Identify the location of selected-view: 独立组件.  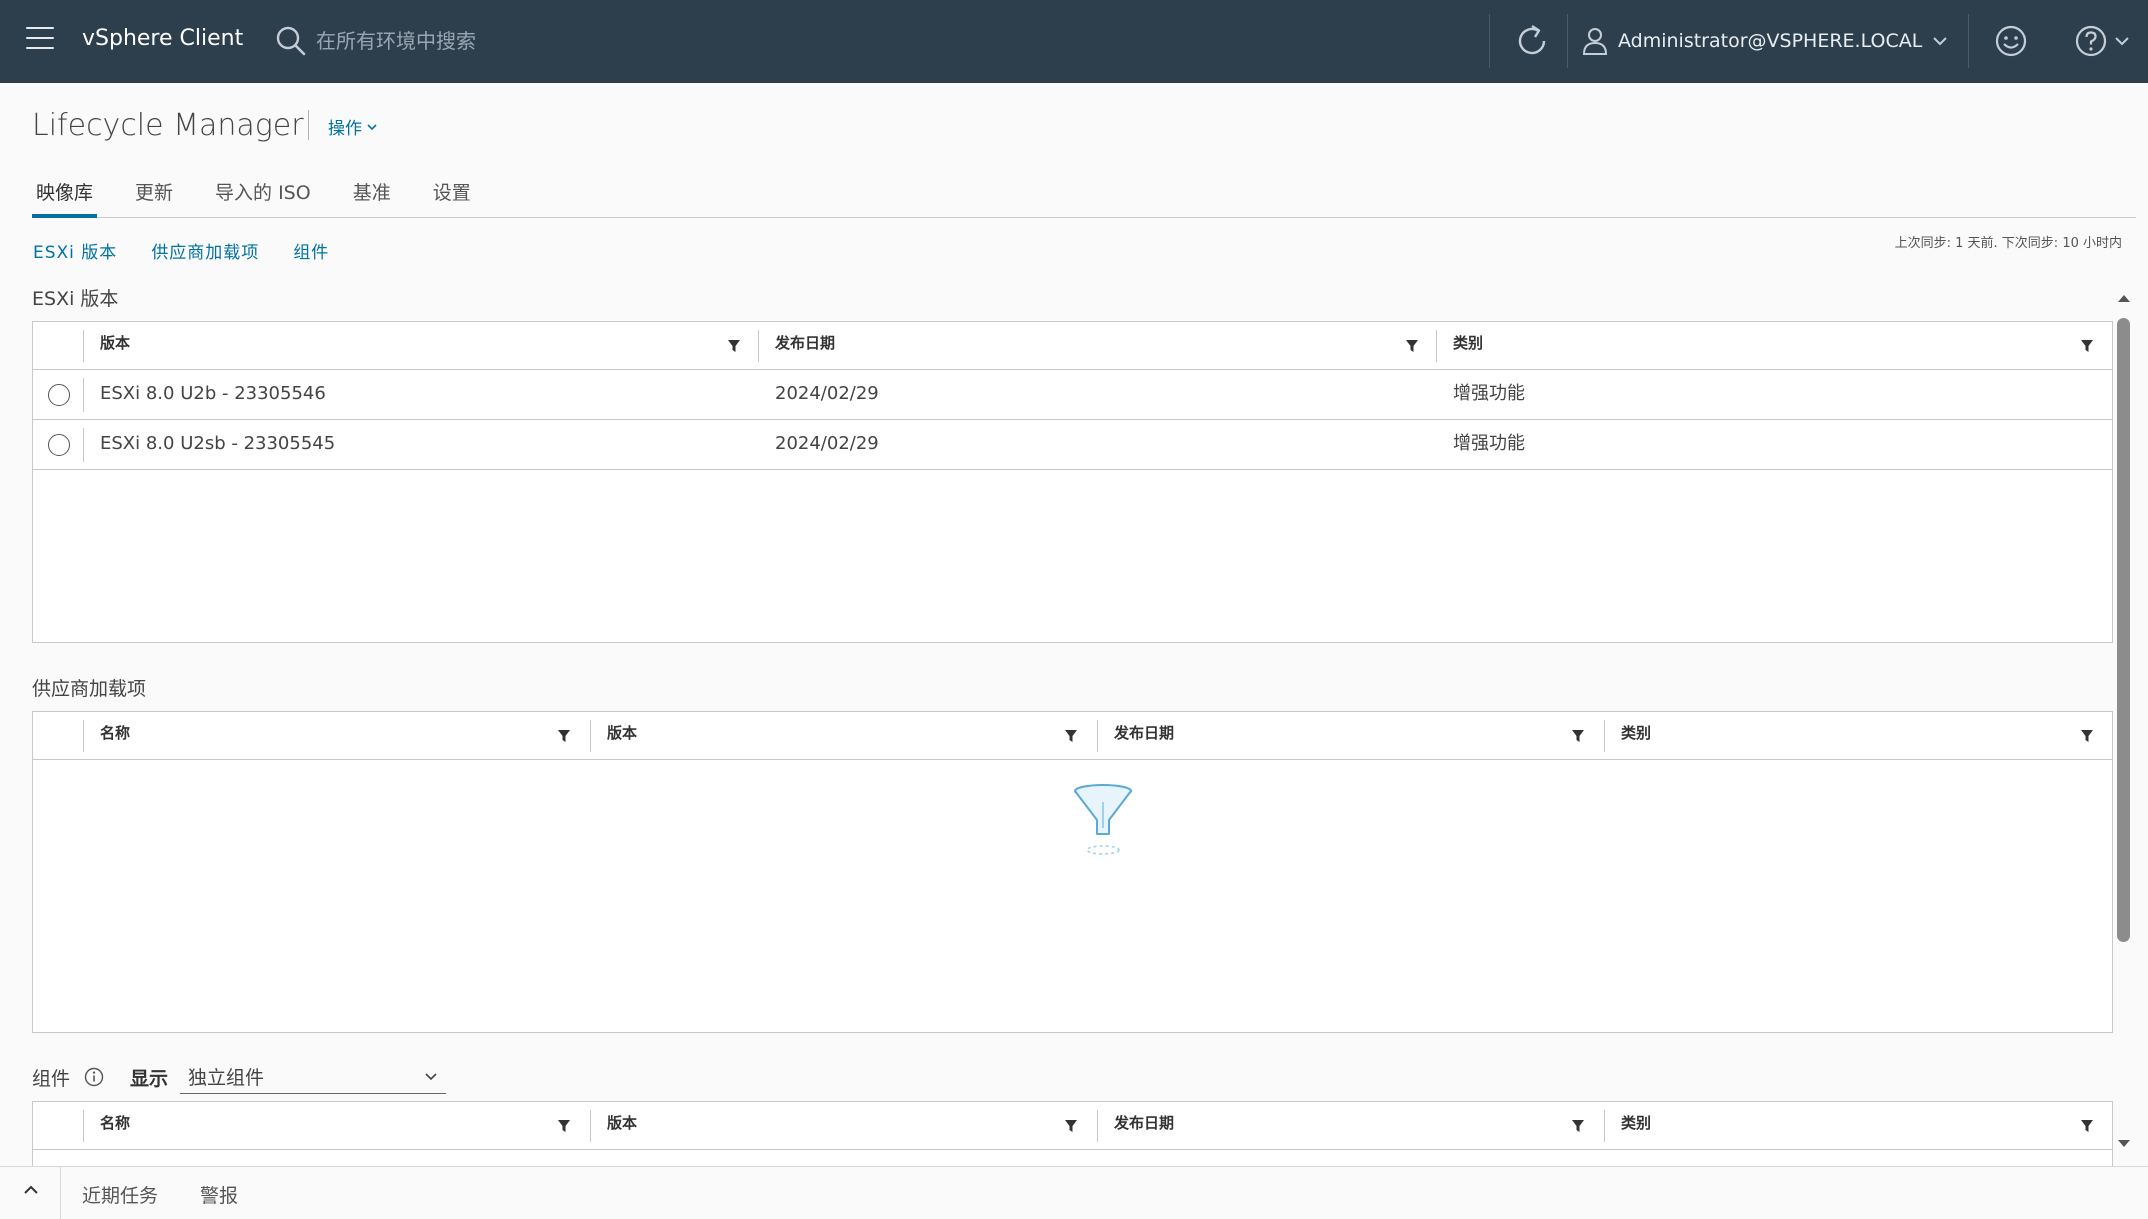
(226, 1078).